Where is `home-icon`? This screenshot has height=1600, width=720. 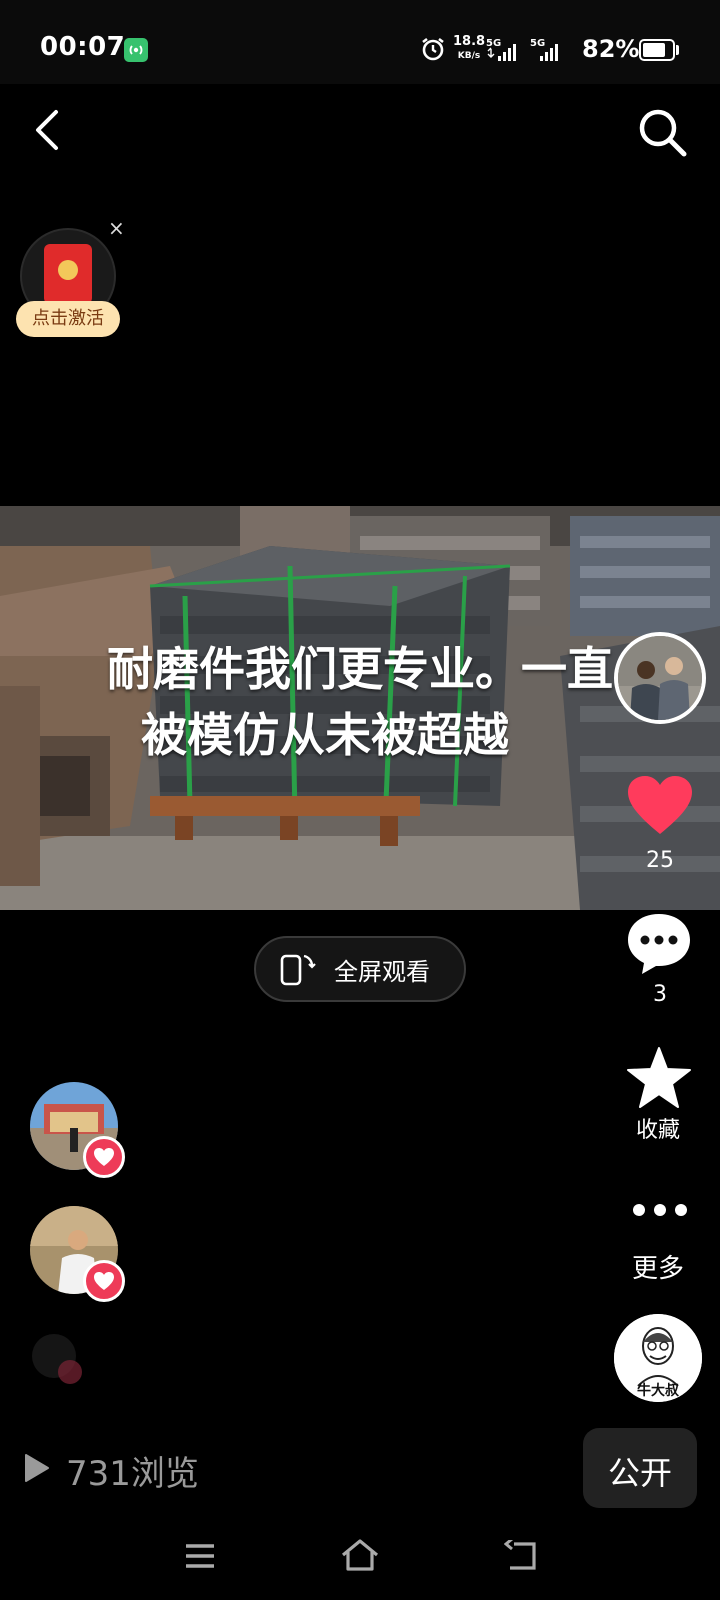 home-icon is located at coordinates (360, 1555).